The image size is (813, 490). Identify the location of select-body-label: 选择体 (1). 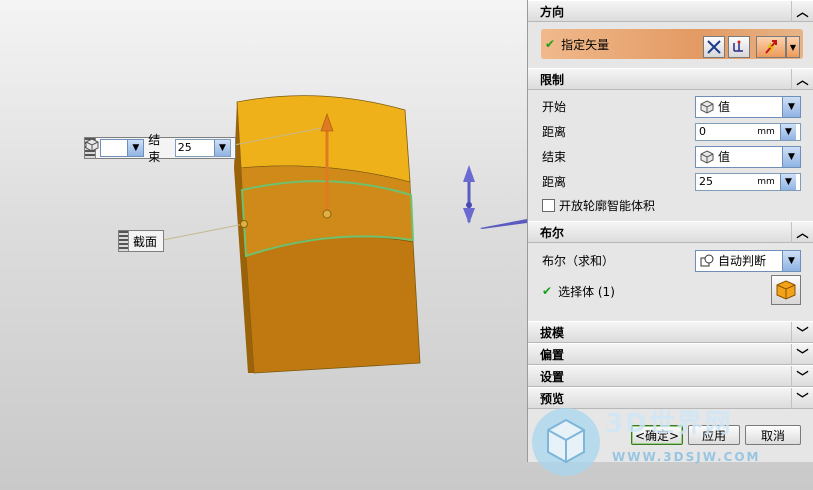
(586, 291).